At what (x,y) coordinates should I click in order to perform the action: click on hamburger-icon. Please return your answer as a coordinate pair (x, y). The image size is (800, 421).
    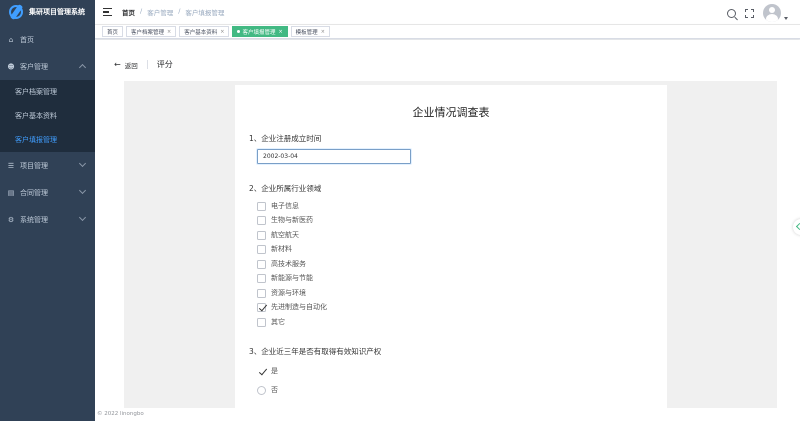
    Looking at the image, I should click on (107, 12).